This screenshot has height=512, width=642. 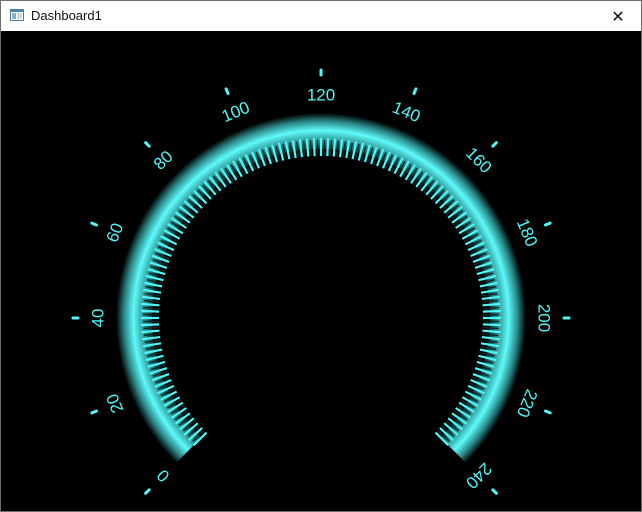 What do you see at coordinates (66, 15) in the screenshot?
I see `window-title: Dashboard1` at bounding box center [66, 15].